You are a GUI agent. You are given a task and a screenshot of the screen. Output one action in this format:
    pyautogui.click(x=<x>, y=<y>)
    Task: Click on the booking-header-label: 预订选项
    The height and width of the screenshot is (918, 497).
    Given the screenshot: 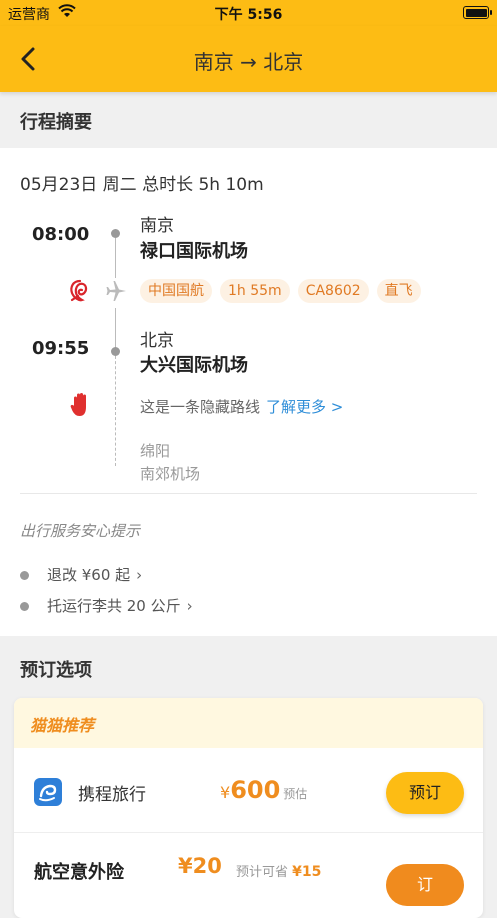 What is the action you would take?
    pyautogui.click(x=56, y=670)
    